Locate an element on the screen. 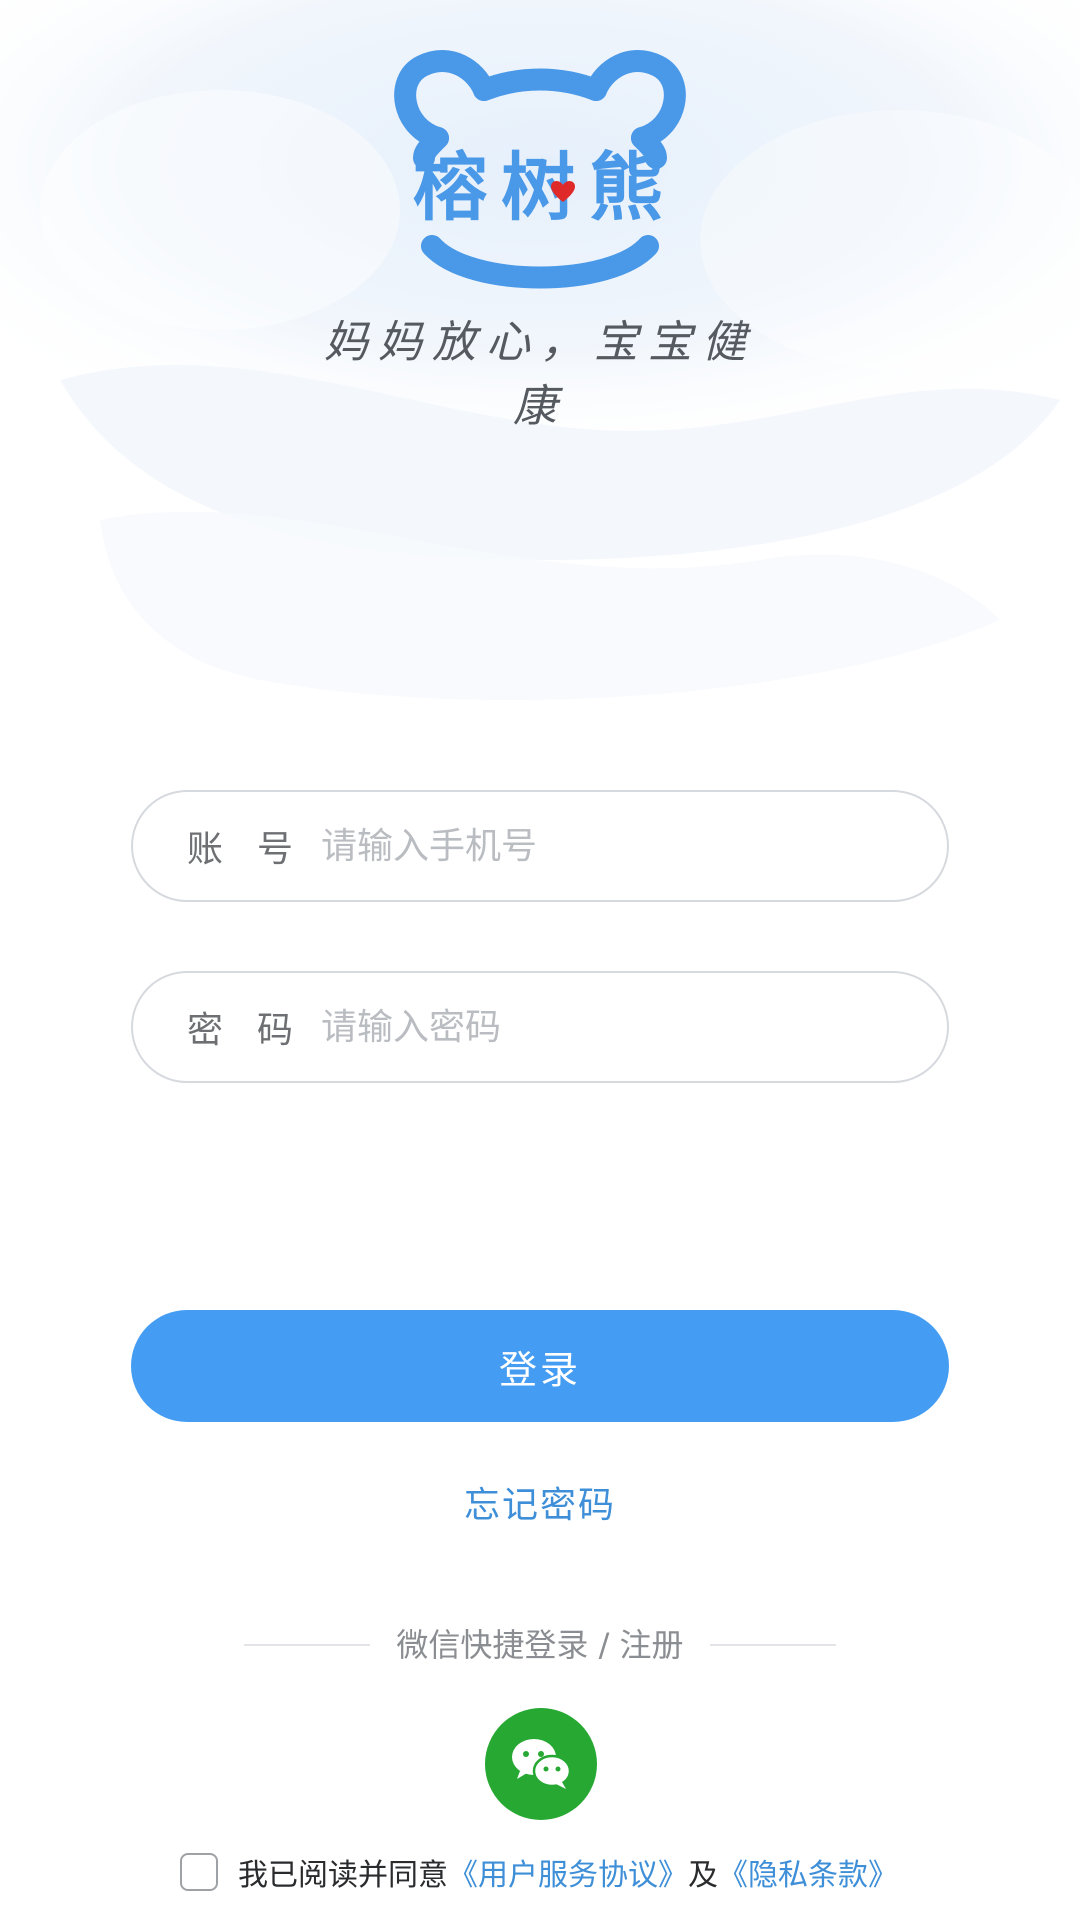 The image size is (1080, 1920). account-label: 账号 is located at coordinates (257, 849).